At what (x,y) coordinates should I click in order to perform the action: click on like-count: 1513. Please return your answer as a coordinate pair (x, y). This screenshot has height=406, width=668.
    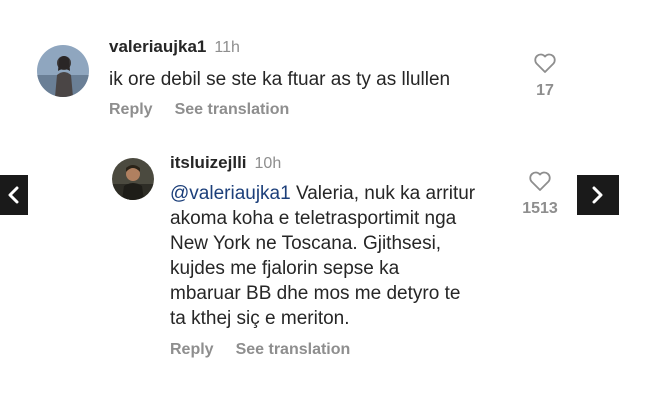
    Looking at the image, I should click on (540, 208).